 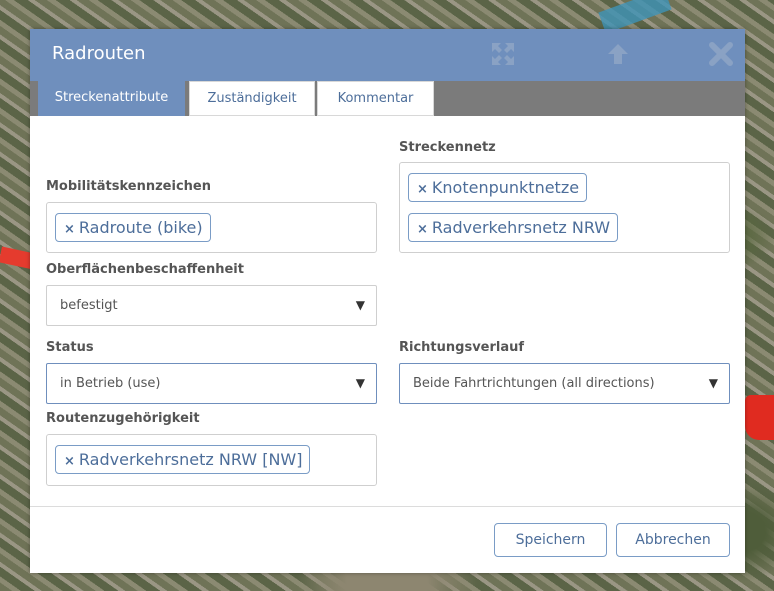 What do you see at coordinates (447, 147) in the screenshot?
I see `streckennetz-label: Streckennetz` at bounding box center [447, 147].